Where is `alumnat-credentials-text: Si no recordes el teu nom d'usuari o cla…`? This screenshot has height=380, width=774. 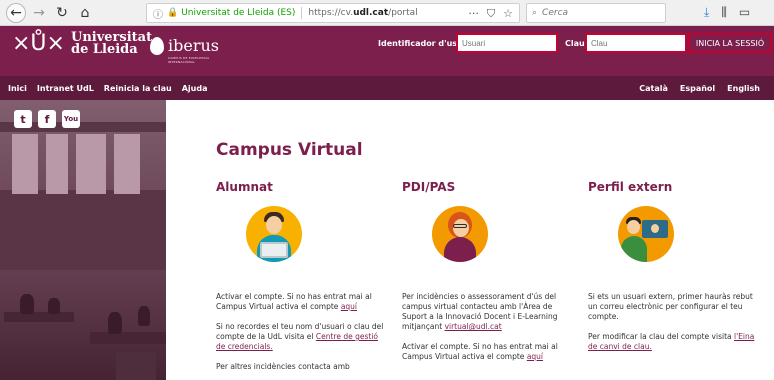 alumnat-credentials-text: Si no recordes el teu nom d'usuari o cla… is located at coordinates (300, 336).